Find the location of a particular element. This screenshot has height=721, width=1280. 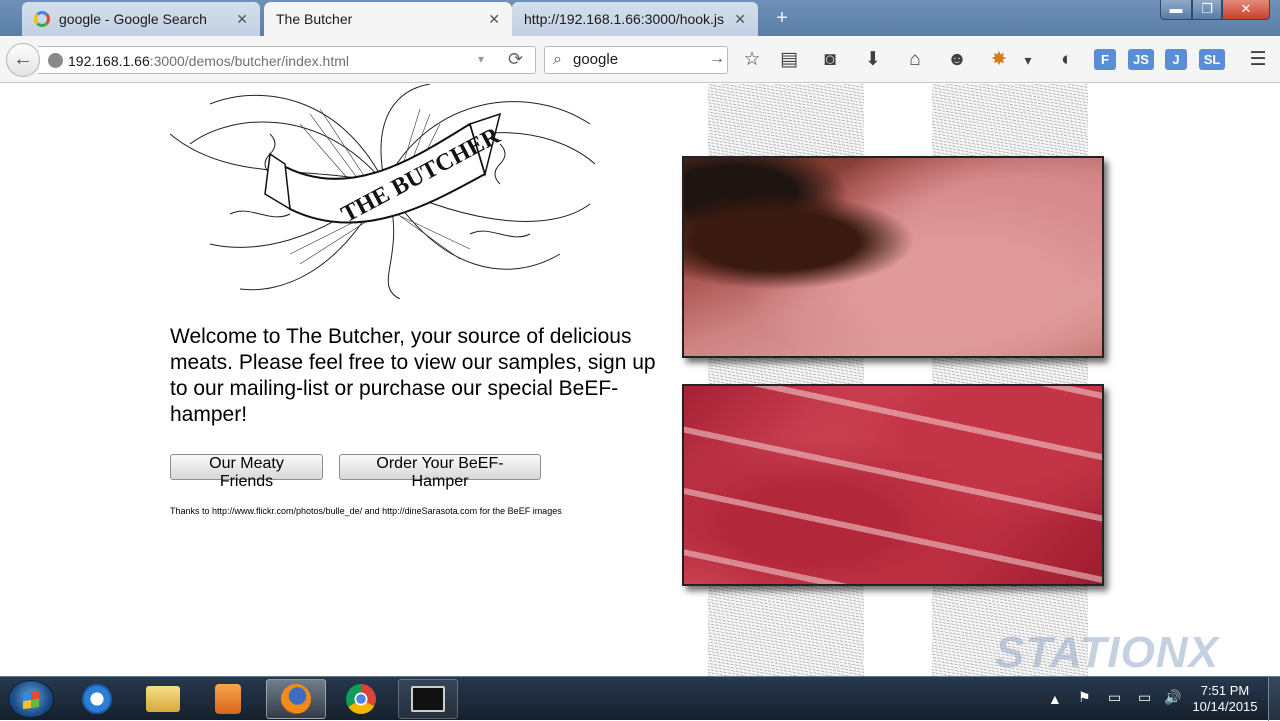

media-player-icon is located at coordinates (228, 699).